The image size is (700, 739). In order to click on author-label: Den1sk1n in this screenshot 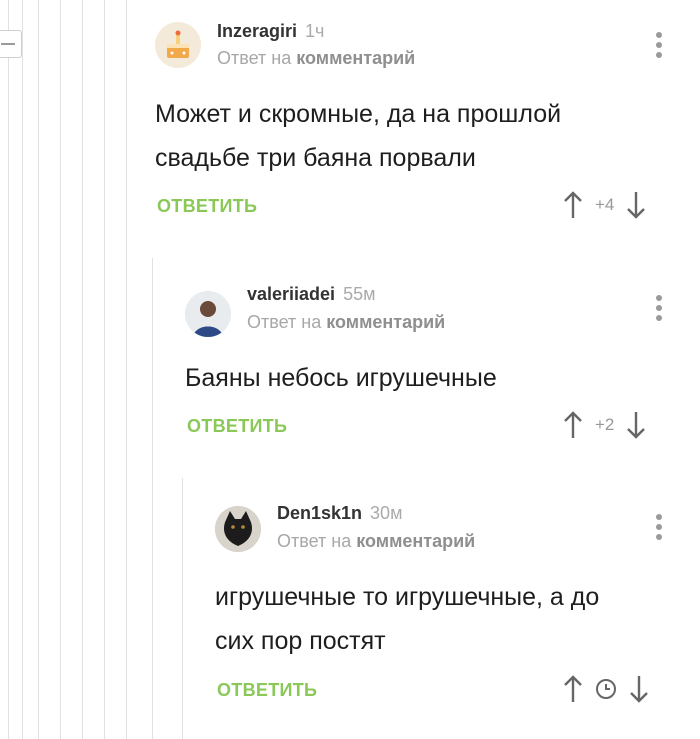, I will do `click(319, 513)`.